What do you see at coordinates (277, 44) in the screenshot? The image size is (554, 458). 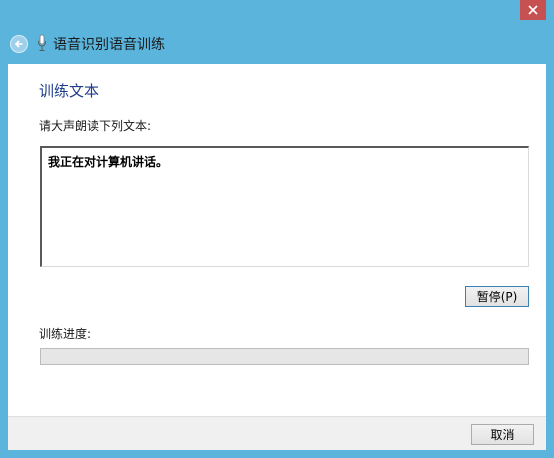 I see `title-bar: 语音识别语音训练` at bounding box center [277, 44].